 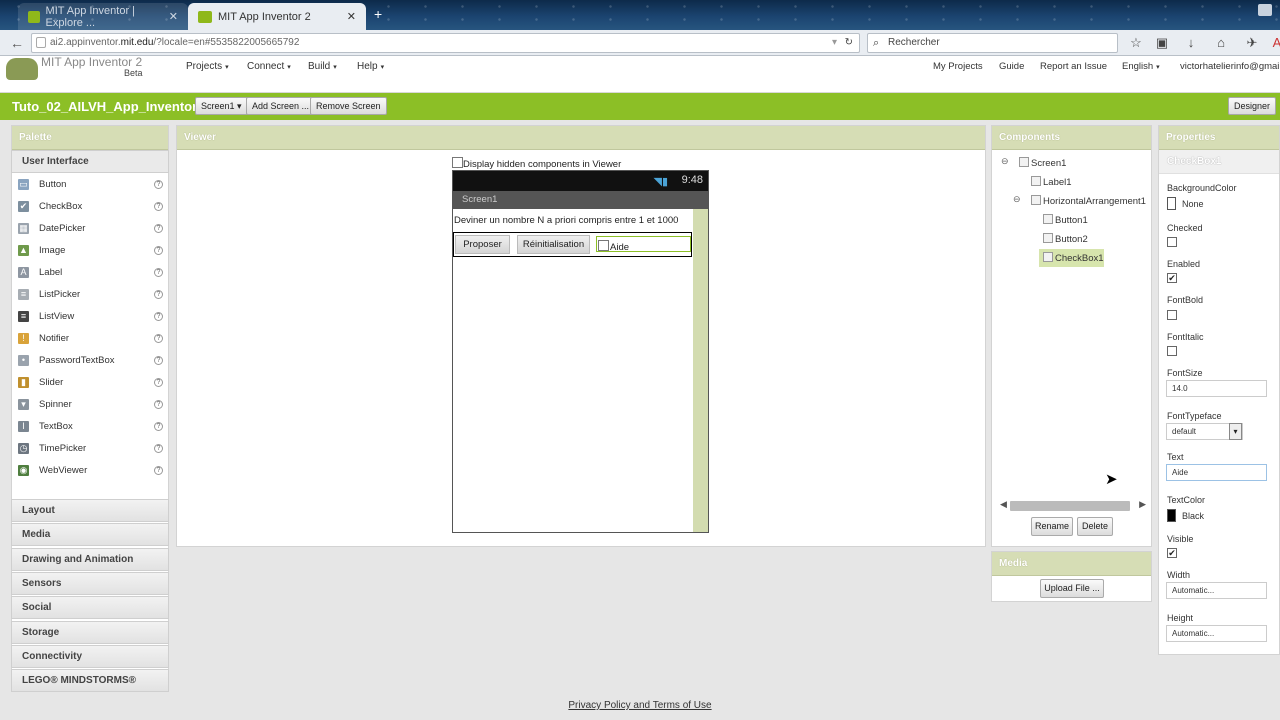 I want to click on sync-icon: ✈, so click(x=1252, y=43).